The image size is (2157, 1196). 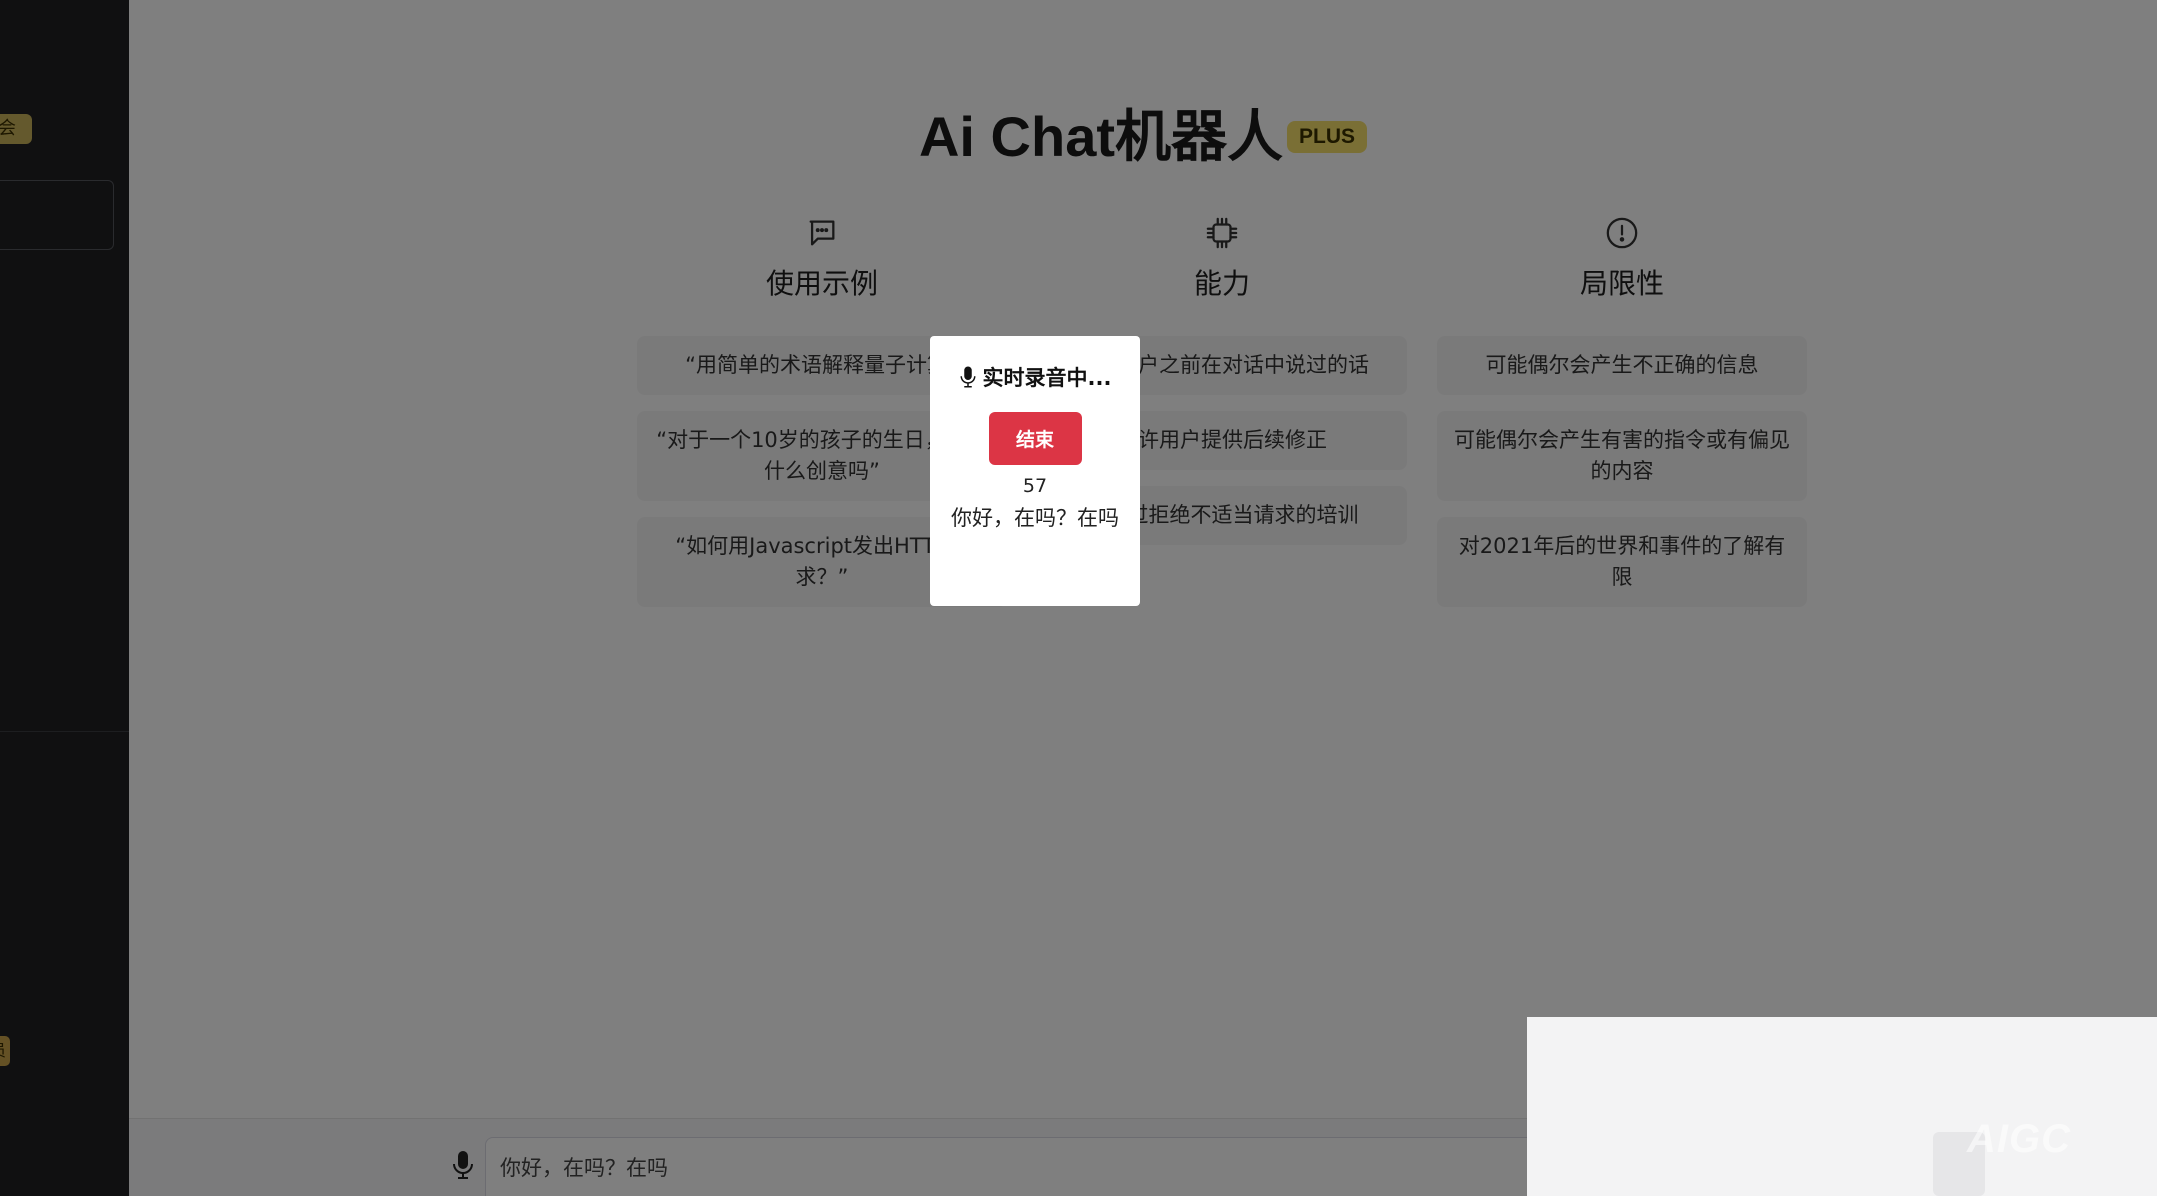 I want to click on microphone-icon, so click(x=968, y=377).